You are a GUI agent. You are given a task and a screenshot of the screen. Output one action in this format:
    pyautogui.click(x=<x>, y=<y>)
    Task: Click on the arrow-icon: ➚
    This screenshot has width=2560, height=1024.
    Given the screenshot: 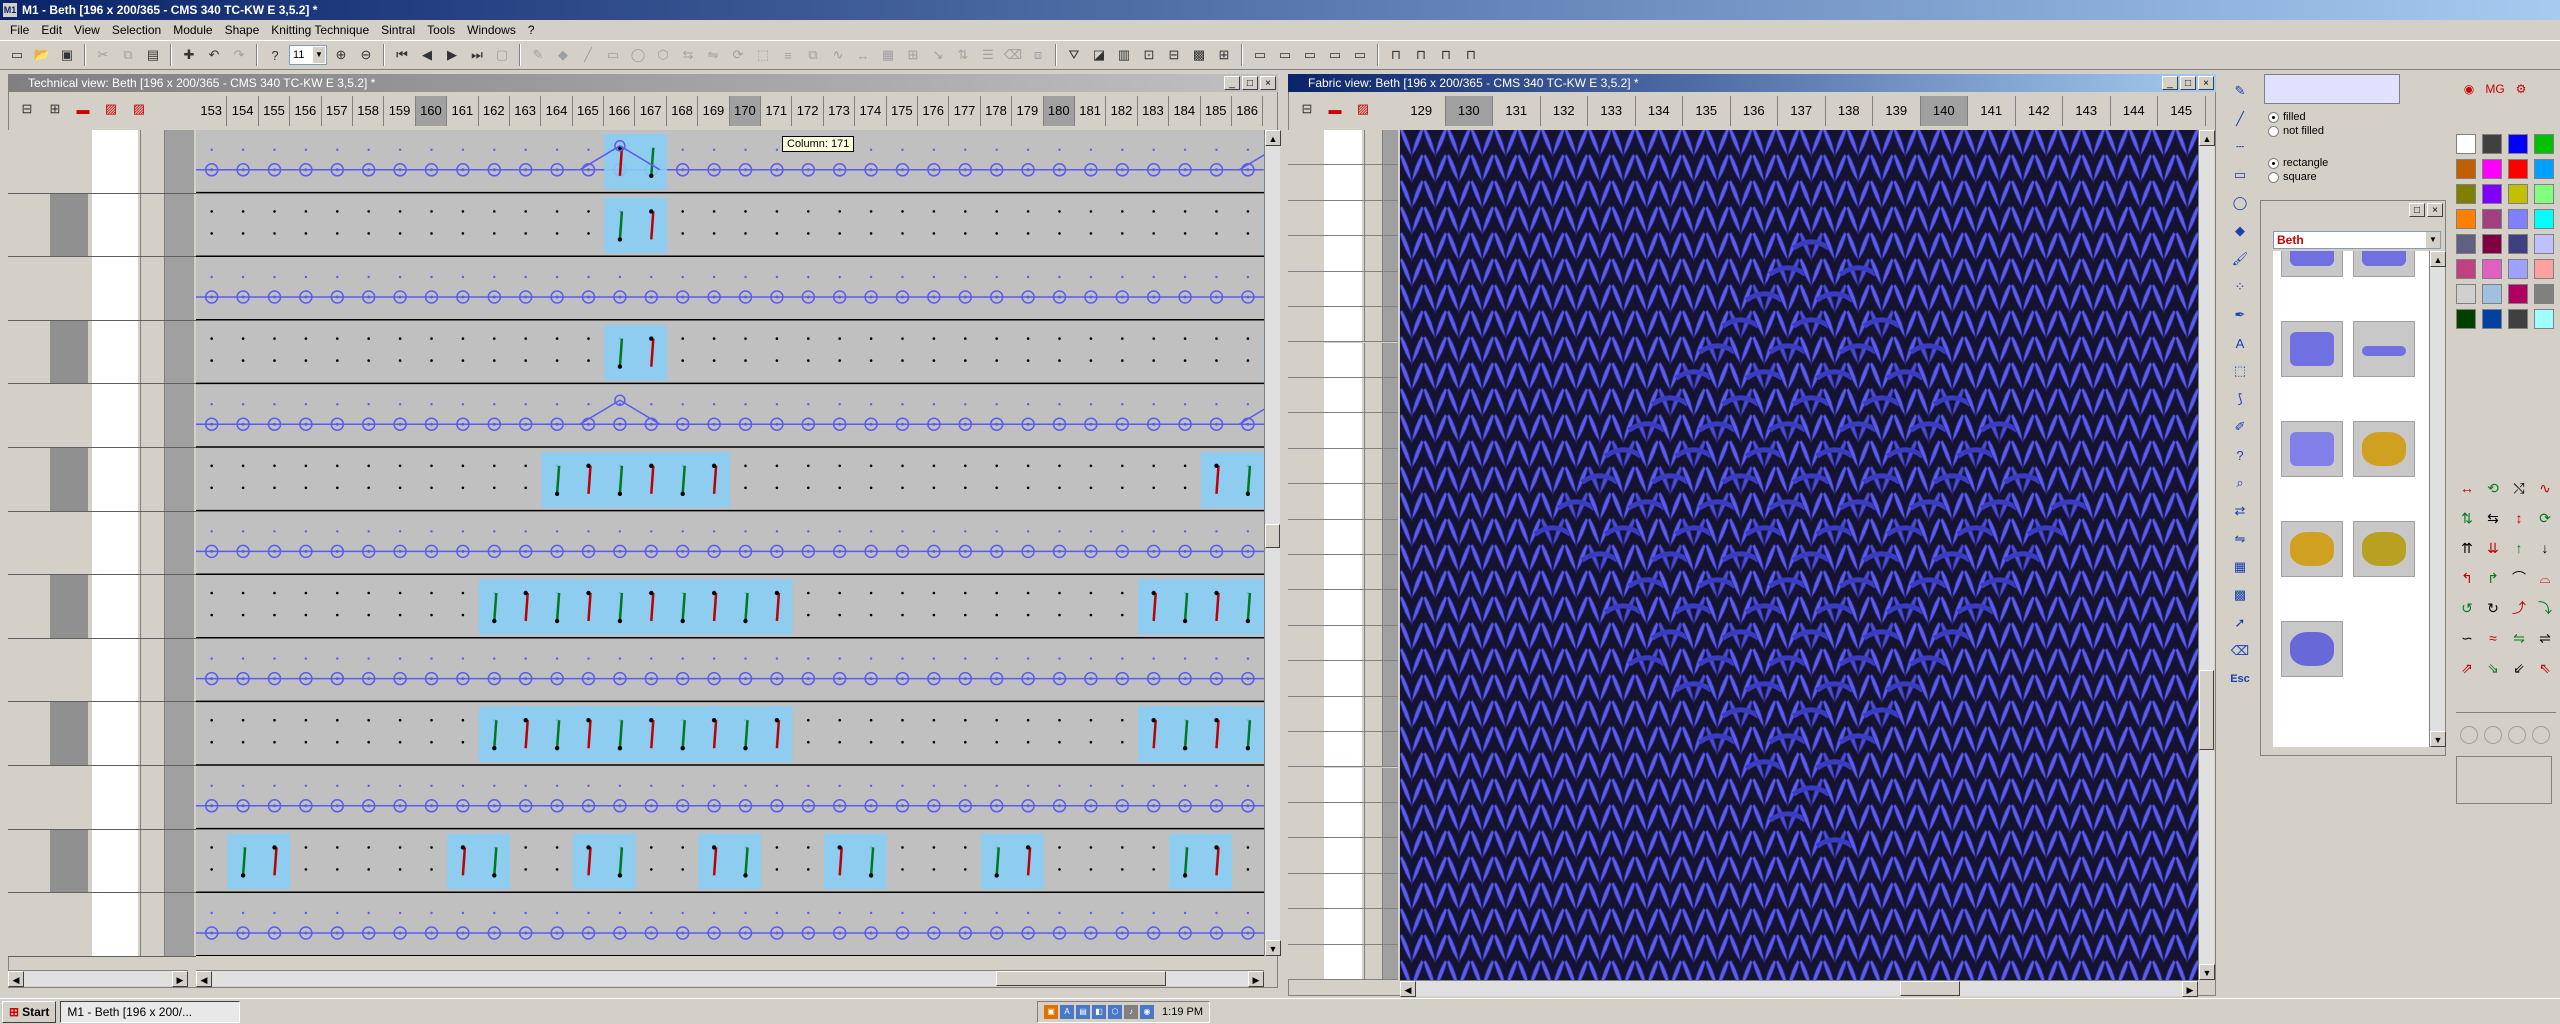 What is the action you would take?
    pyautogui.click(x=2240, y=623)
    